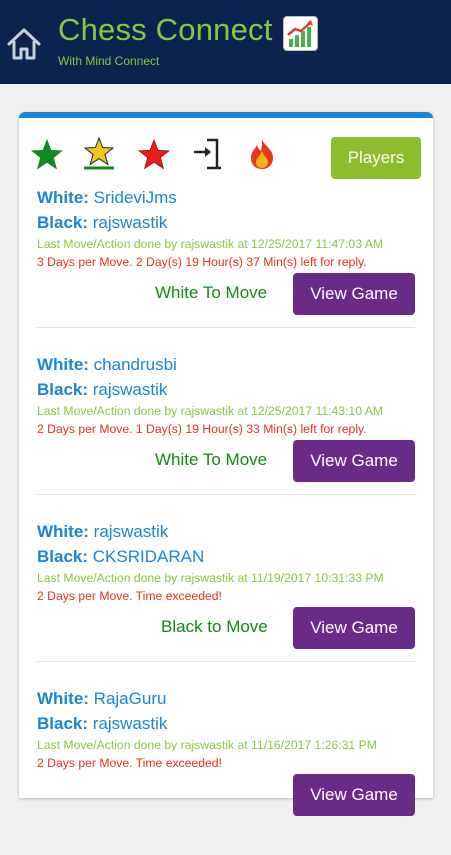  Describe the element at coordinates (99, 153) in the screenshot. I see `star-outline-badge-icon` at that location.